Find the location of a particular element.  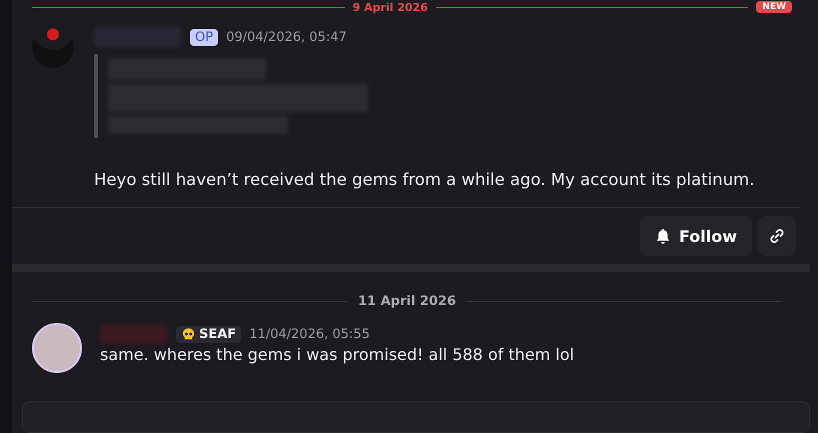

link-icon is located at coordinates (777, 236).